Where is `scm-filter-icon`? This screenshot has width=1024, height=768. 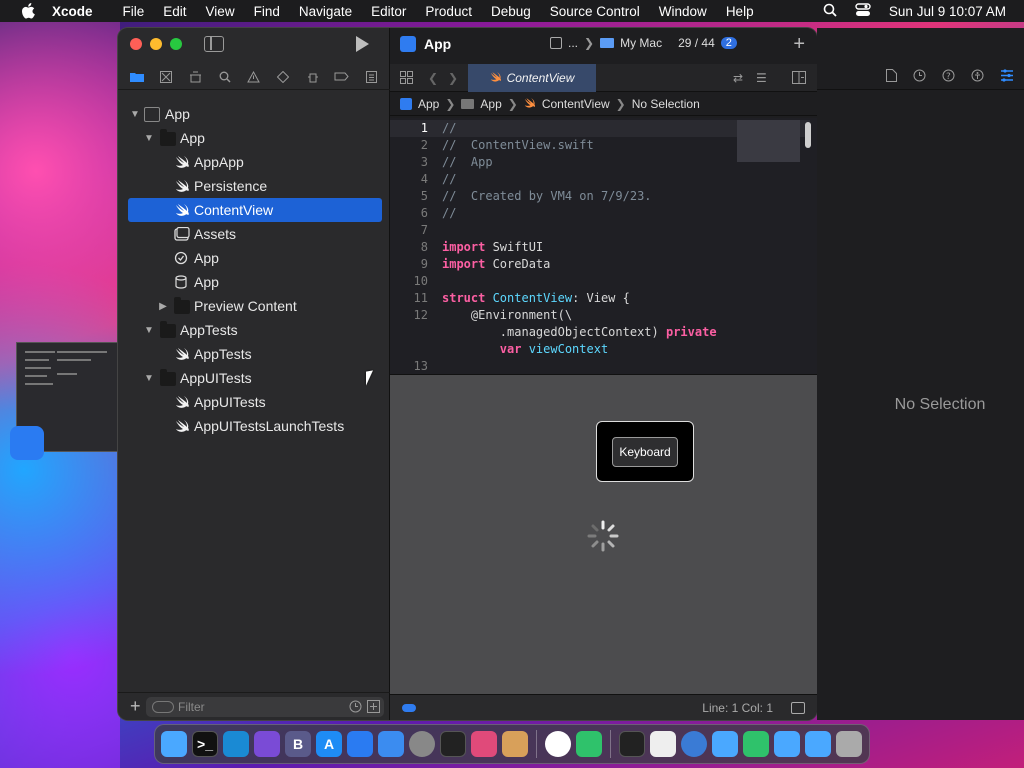 scm-filter-icon is located at coordinates (373, 708).